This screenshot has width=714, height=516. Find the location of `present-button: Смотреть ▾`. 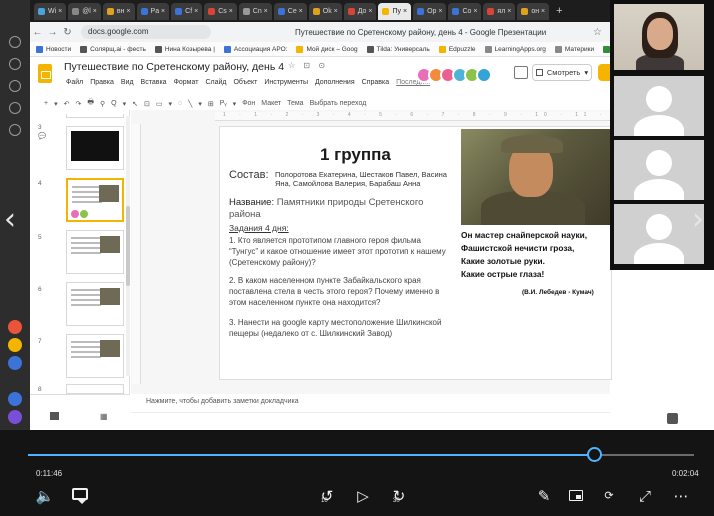

present-button: Смотреть ▾ is located at coordinates (562, 72).